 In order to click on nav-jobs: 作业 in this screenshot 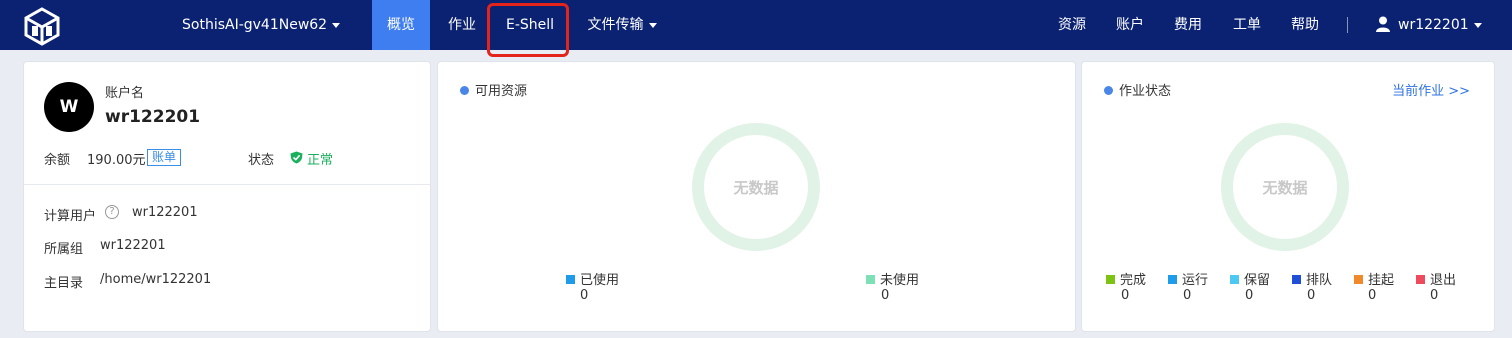, I will do `click(462, 25)`.